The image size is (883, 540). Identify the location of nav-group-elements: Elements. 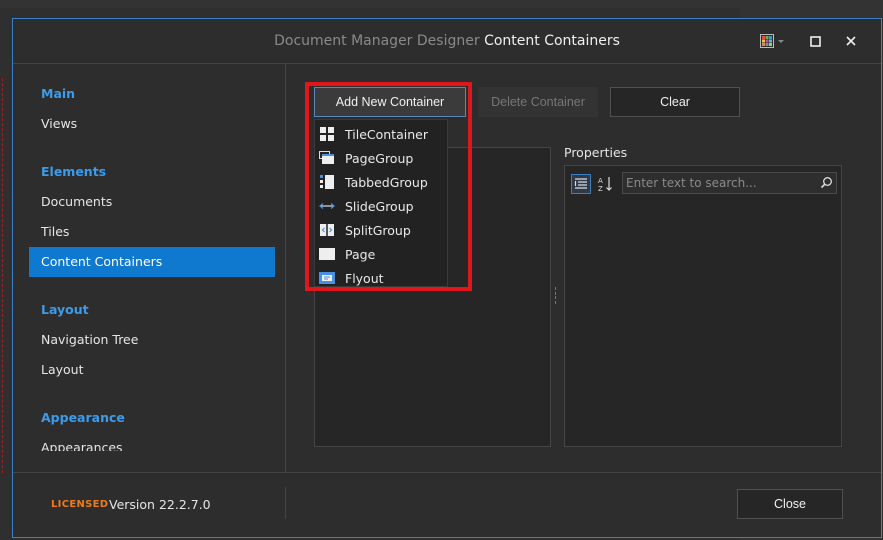
(74, 171).